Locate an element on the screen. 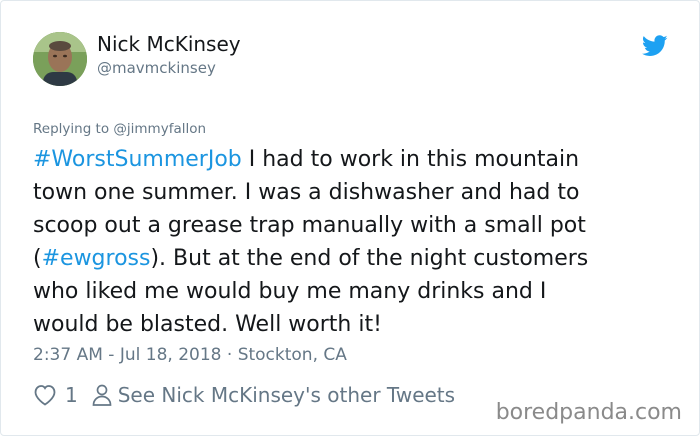 The height and width of the screenshot is (436, 700). hashtag-link: #WorstSummerJob is located at coordinates (137, 159).